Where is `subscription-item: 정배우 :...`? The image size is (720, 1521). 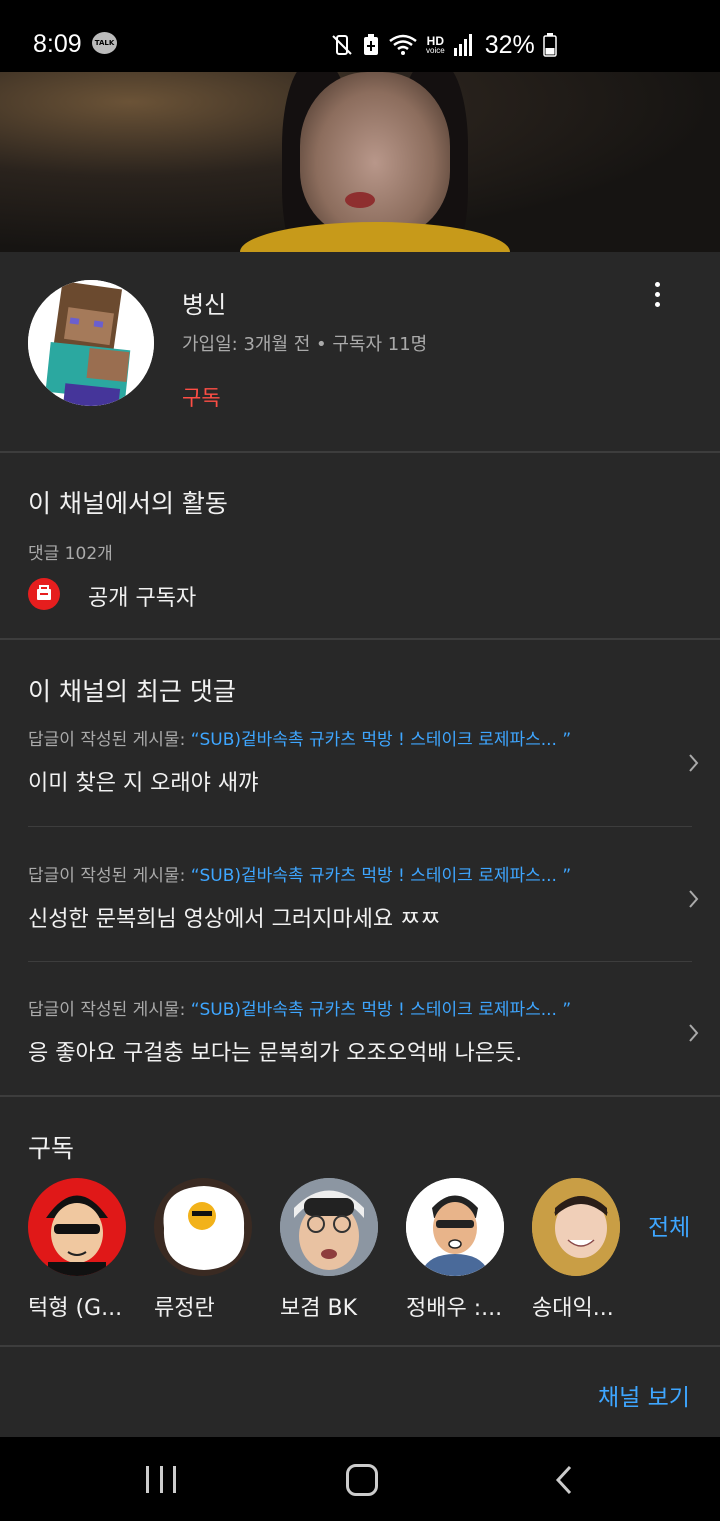 subscription-item: 정배우 :... is located at coordinates (456, 1249).